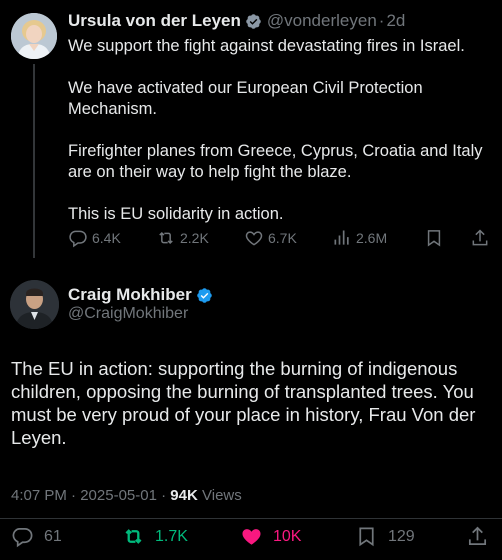  Describe the element at coordinates (251, 518) in the screenshot. I see `divider` at that location.